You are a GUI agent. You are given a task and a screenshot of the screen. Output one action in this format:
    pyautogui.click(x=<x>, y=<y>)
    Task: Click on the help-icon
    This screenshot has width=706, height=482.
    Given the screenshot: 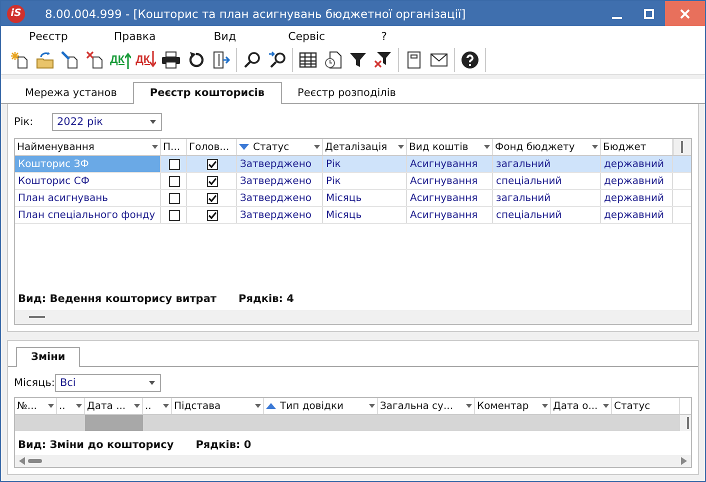 What is the action you would take?
    pyautogui.click(x=470, y=60)
    